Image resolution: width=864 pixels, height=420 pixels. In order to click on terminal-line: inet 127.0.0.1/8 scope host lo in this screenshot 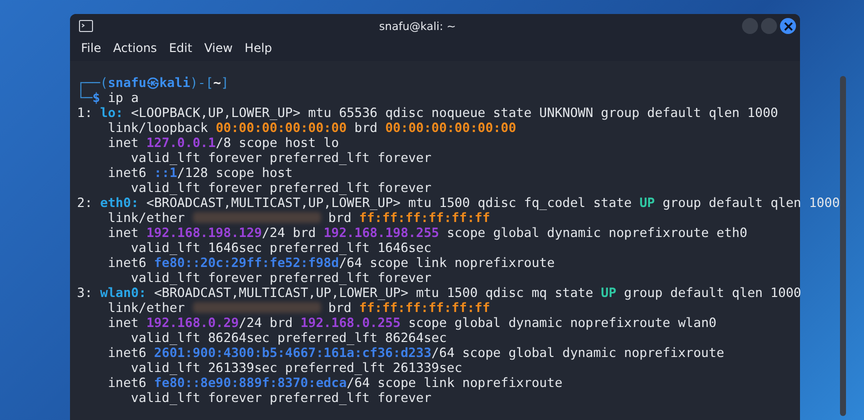, I will do `click(222, 143)`.